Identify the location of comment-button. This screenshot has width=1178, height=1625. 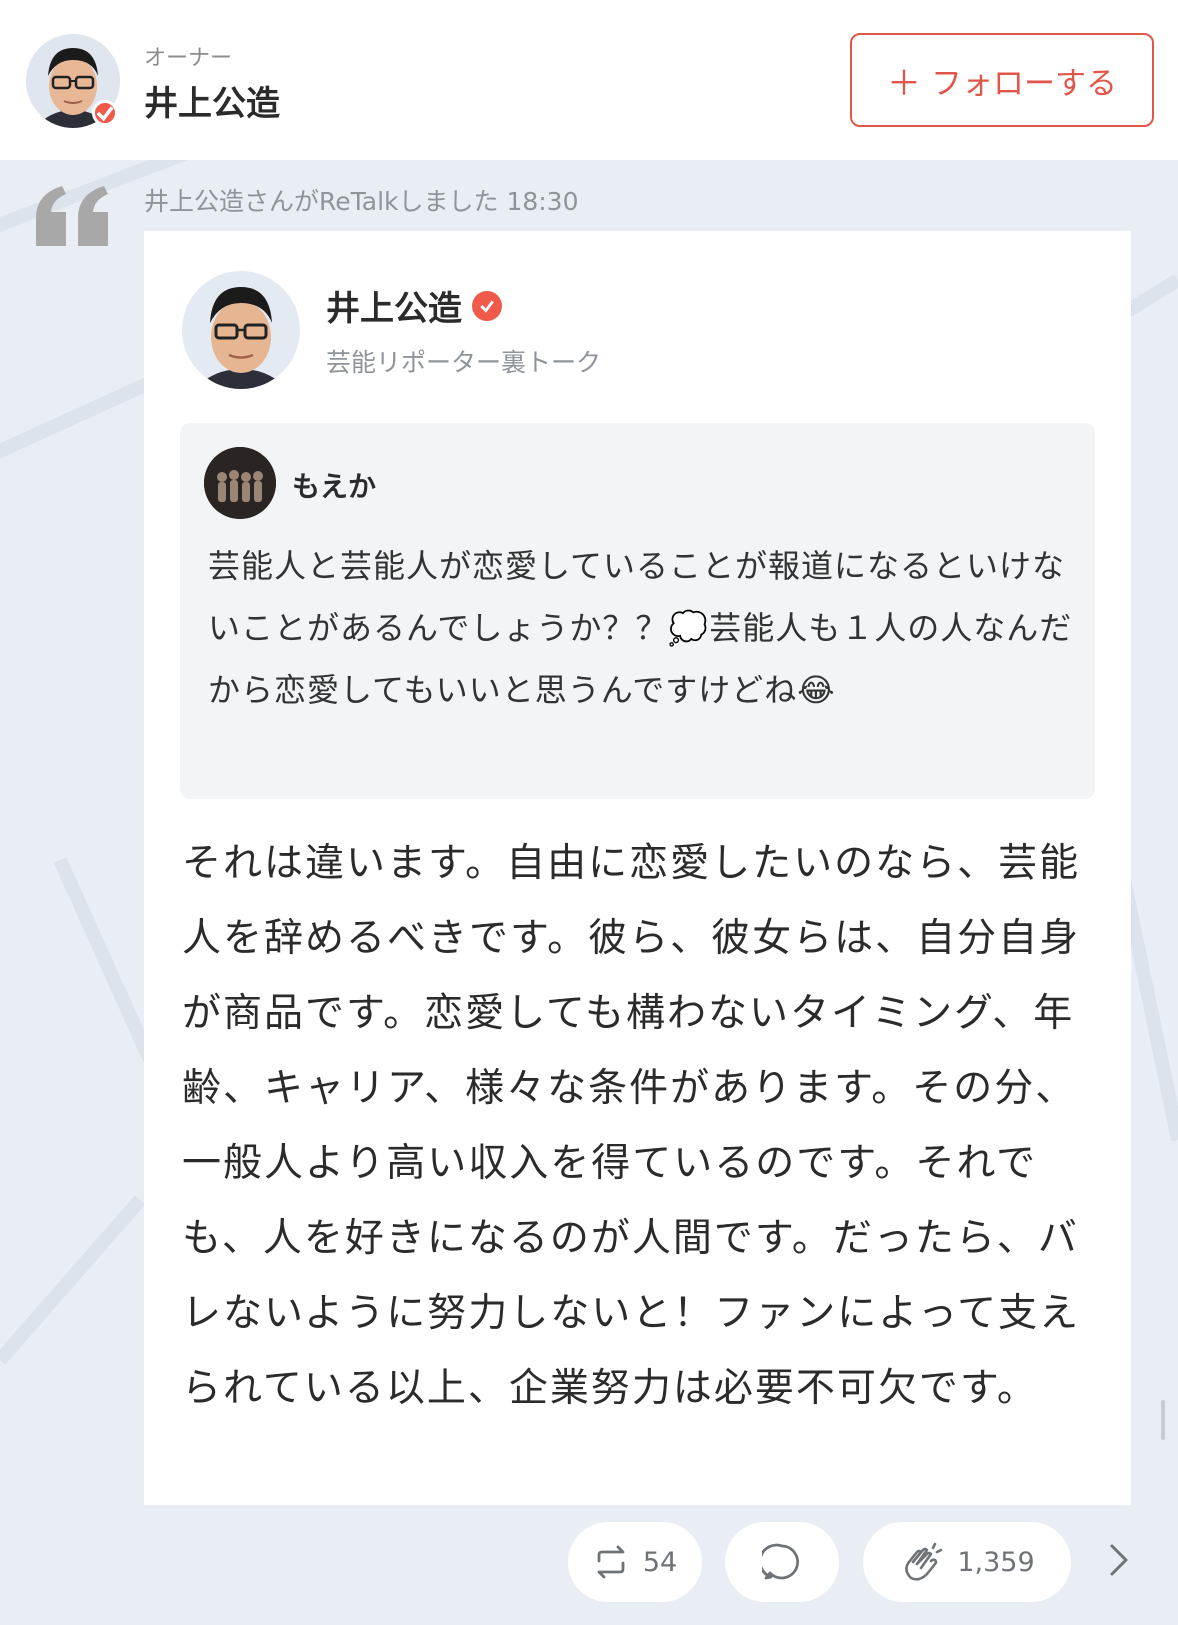
(782, 1562).